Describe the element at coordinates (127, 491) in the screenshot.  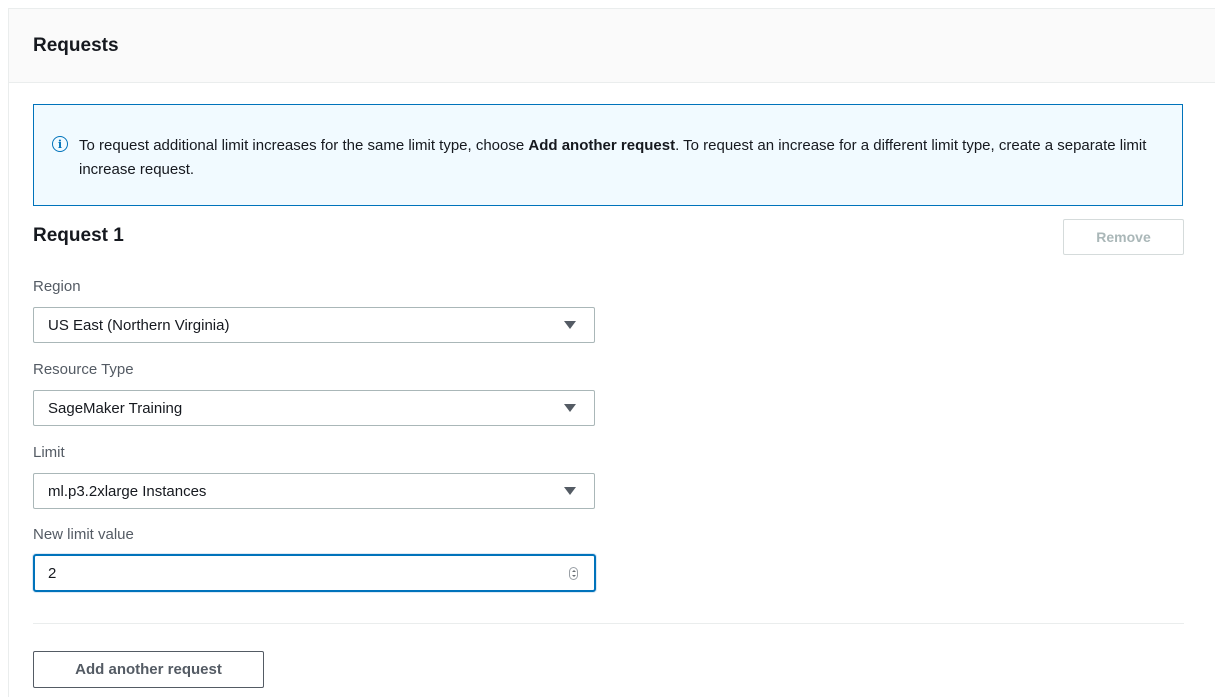
I see `limit-select-value: ml.p3.2xlarge Instances` at that location.